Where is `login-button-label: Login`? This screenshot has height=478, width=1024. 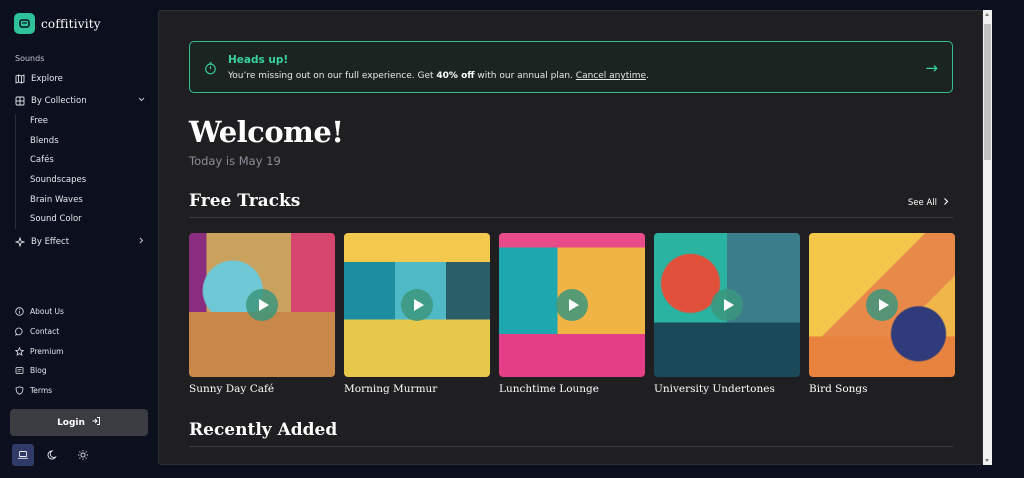
login-button-label: Login is located at coordinates (71, 422).